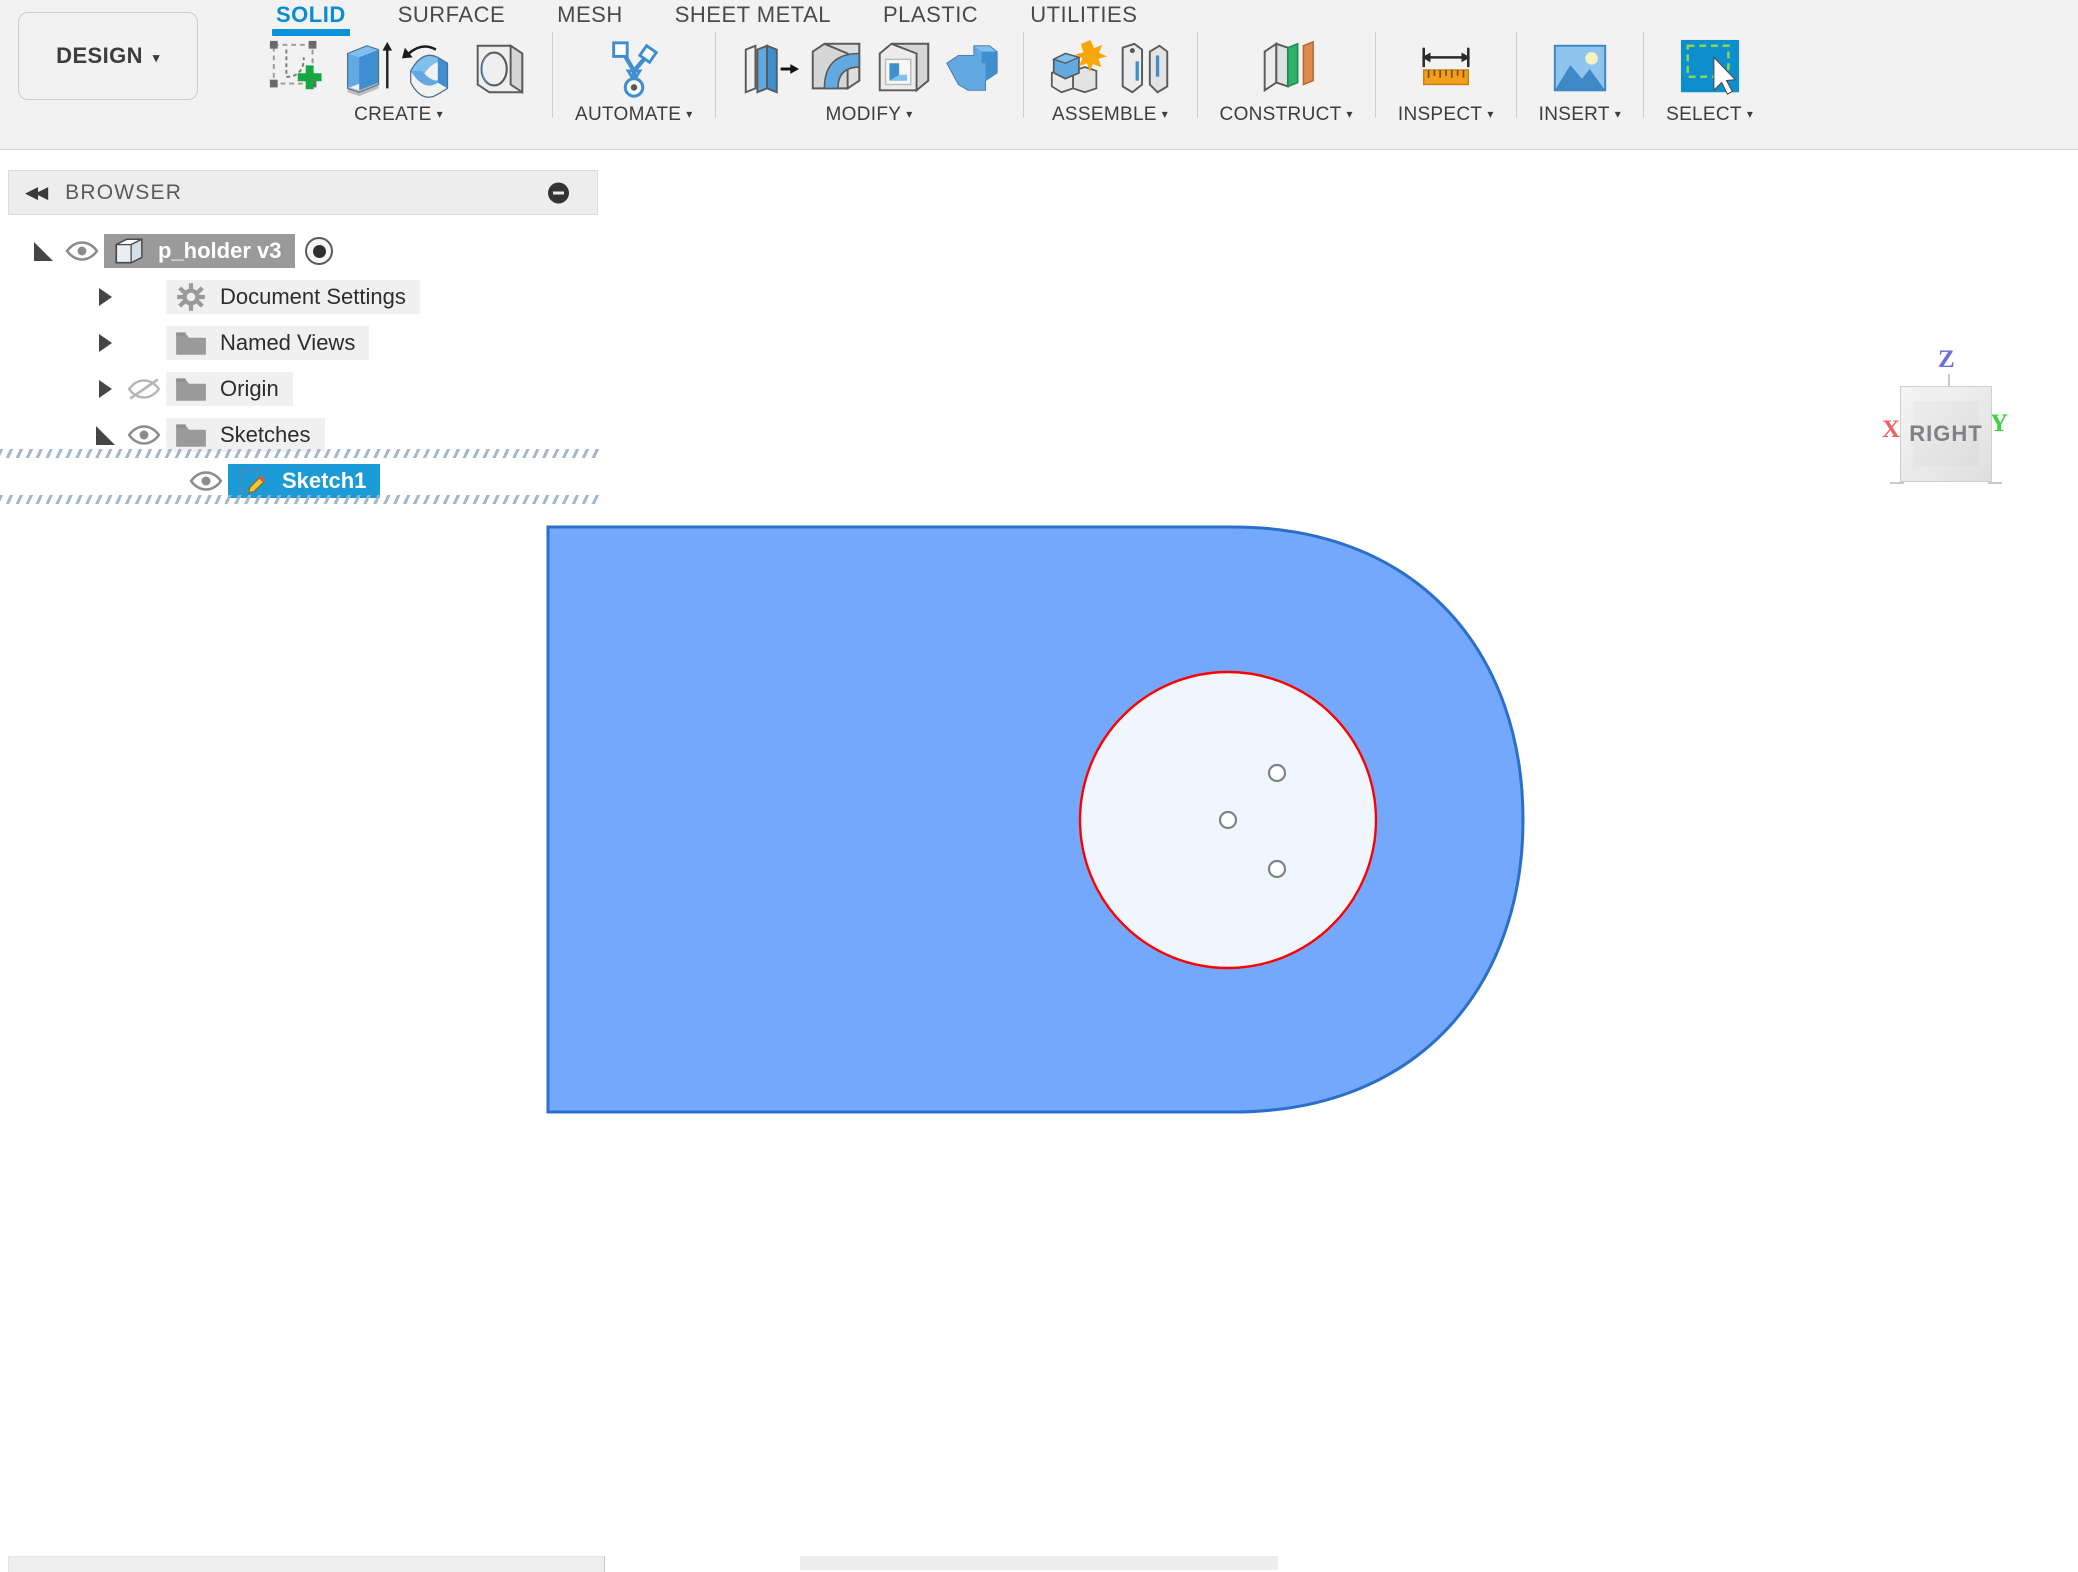  I want to click on tree-node-named-views: Named Views, so click(300, 343).